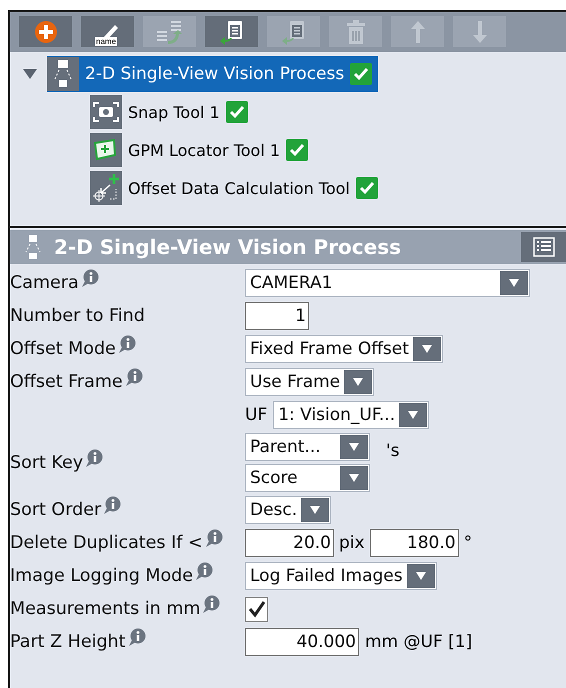 This screenshot has width=566, height=688. What do you see at coordinates (56, 510) in the screenshot?
I see `field-label: Sort Order` at bounding box center [56, 510].